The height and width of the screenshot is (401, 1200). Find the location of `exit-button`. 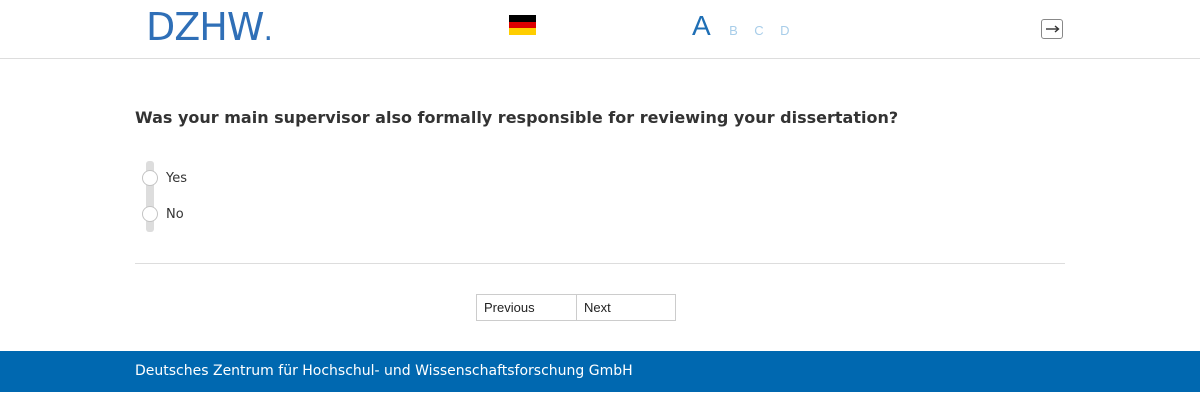

exit-button is located at coordinates (1052, 29).